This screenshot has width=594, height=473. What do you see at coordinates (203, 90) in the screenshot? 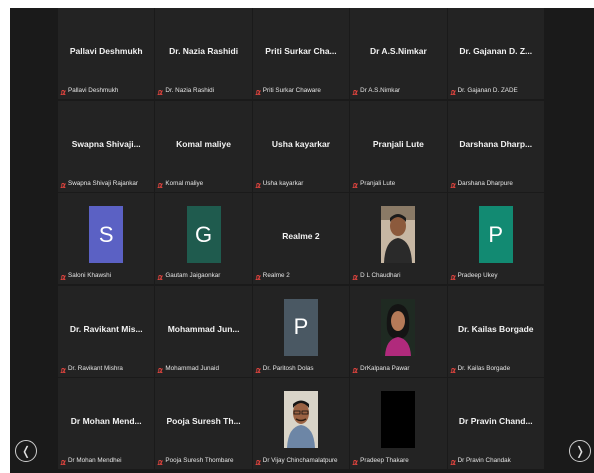
I see `participant-nameplate: Dr. Nazia Rashidi` at bounding box center [203, 90].